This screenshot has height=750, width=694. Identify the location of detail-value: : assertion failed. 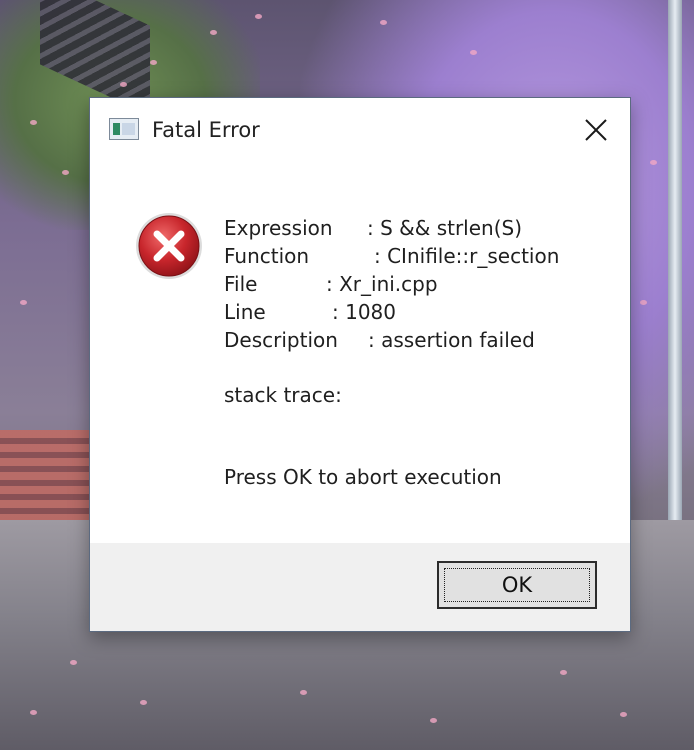
(451, 340).